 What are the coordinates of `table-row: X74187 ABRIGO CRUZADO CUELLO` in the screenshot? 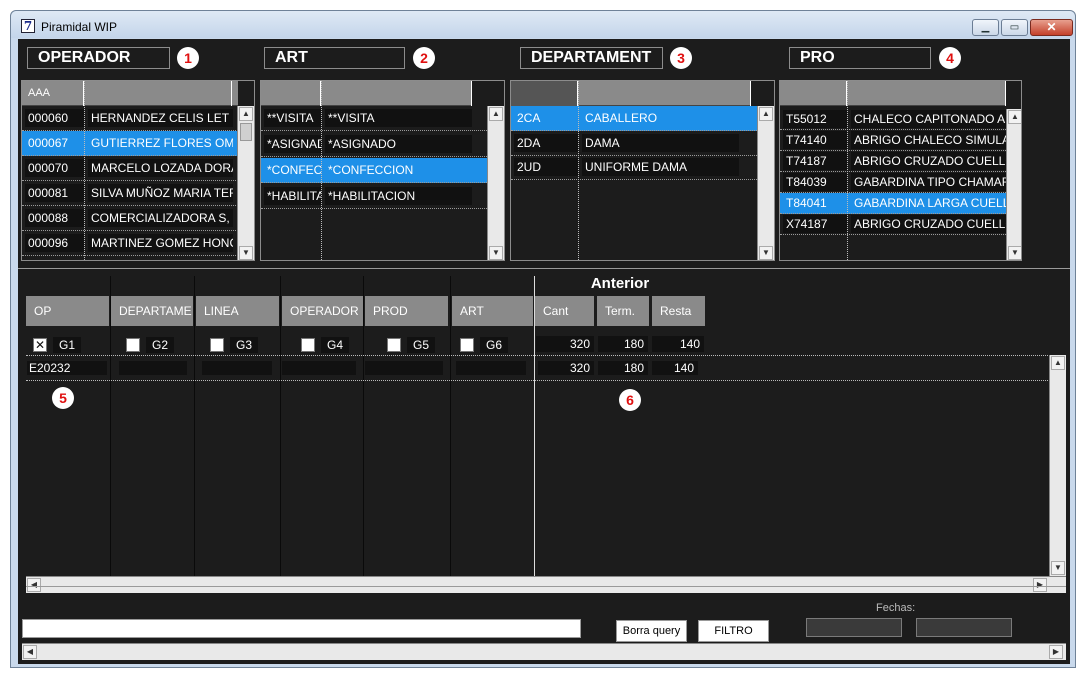 It's located at (893, 224).